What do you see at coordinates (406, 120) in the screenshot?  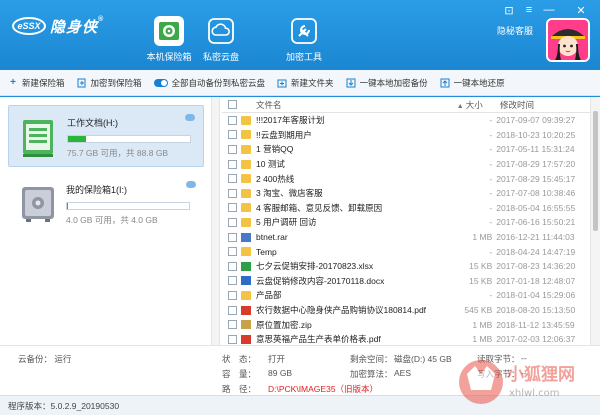 I see `file-row: !!!2017年客服计划 -2017-09-07 09:39:27` at bounding box center [406, 120].